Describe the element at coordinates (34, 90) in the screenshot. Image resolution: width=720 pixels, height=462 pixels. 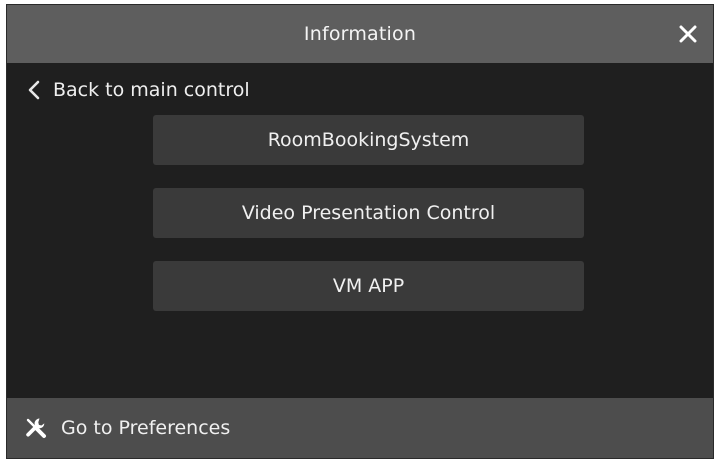
I see `chevron-left-icon` at that location.